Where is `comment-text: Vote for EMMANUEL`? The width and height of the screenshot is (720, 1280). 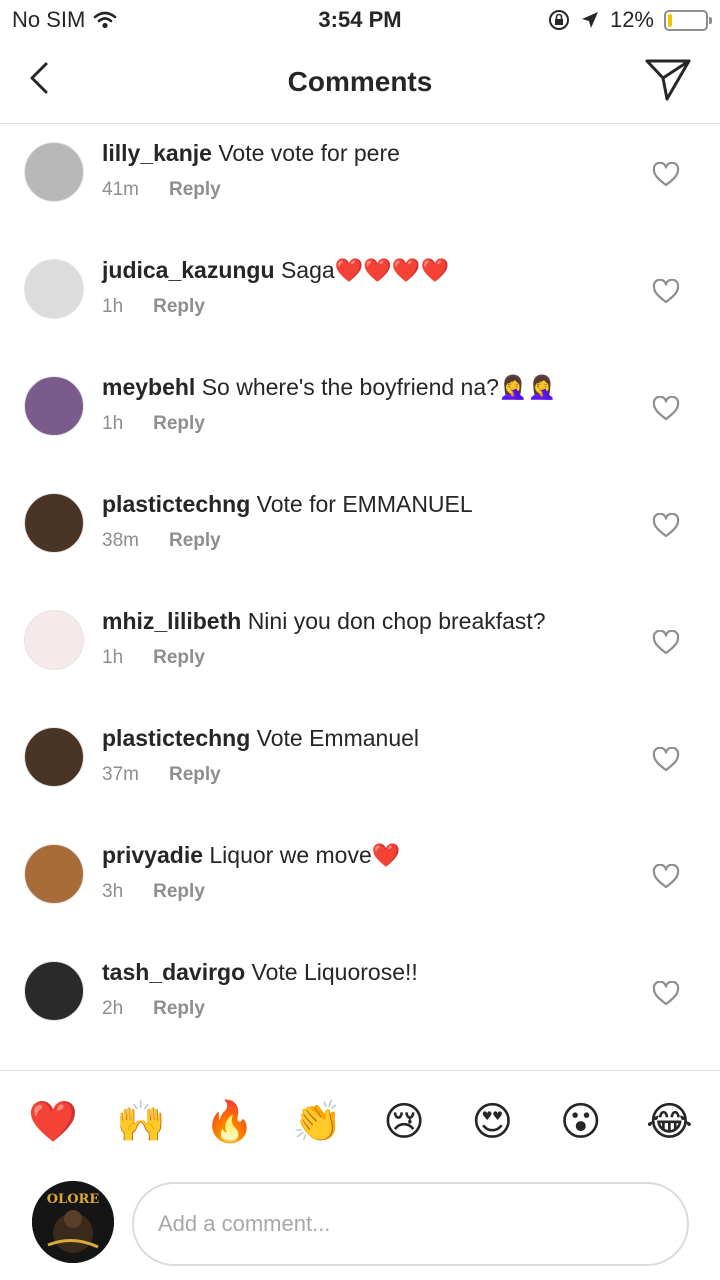 comment-text: Vote for EMMANUEL is located at coordinates (364, 504).